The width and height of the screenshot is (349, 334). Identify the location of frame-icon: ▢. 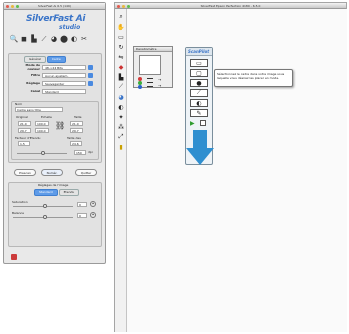
(199, 73).